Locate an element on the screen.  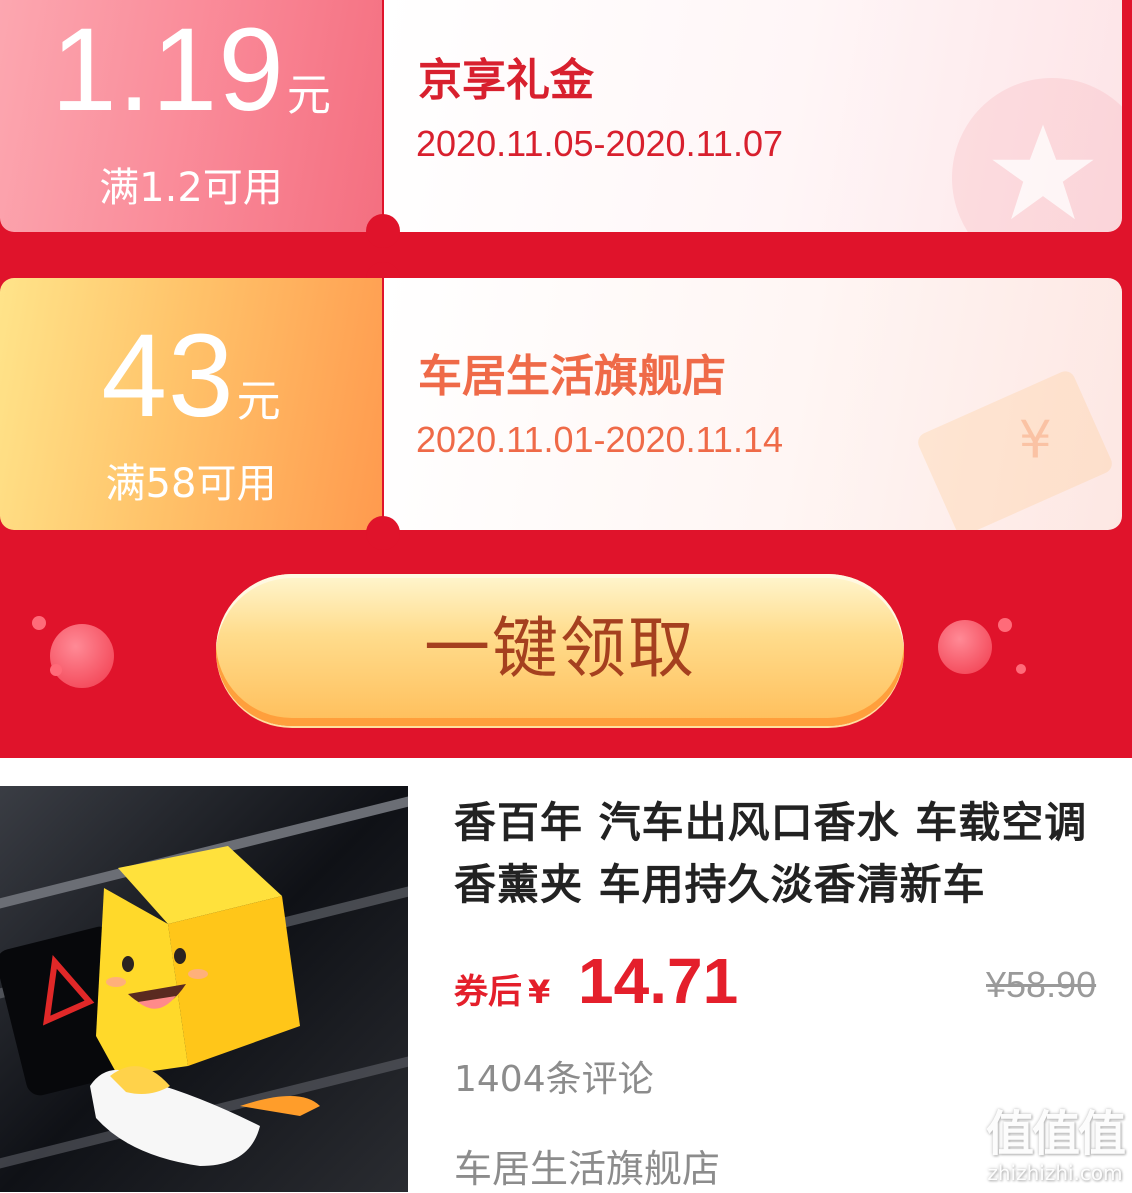
coupon-validity: 2020.11.05-2020.11.07 is located at coordinates (599, 143).